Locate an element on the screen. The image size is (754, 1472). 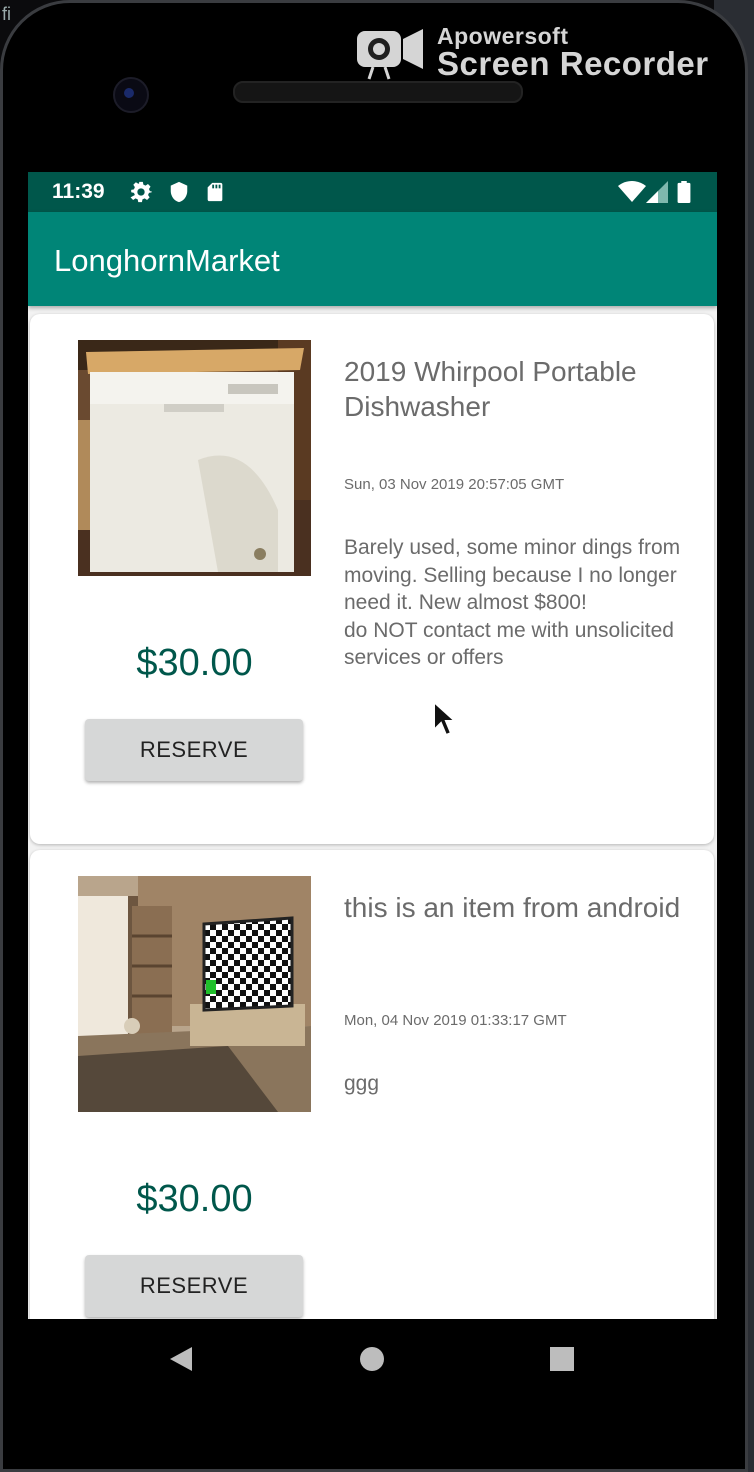
signal-icon is located at coordinates (657, 192).